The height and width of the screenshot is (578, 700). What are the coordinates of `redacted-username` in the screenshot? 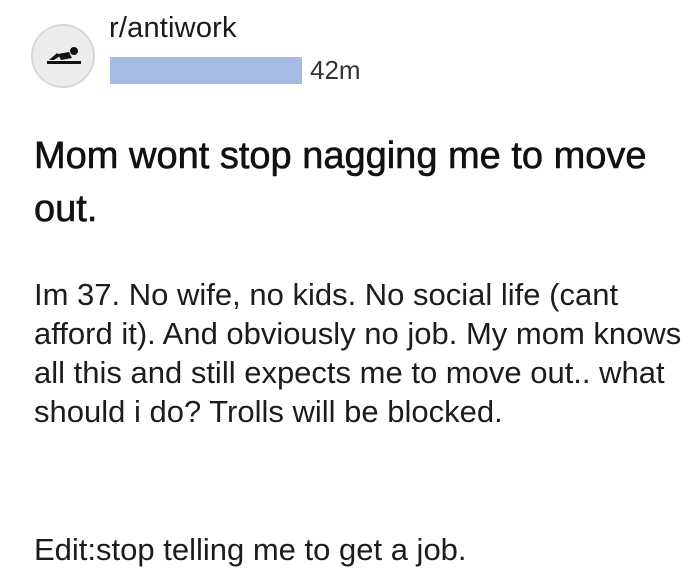 It's located at (206, 70).